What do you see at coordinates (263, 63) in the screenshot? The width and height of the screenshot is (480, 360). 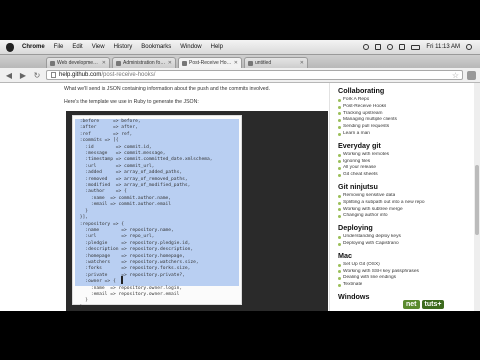 I see `tab-title: untitled` at bounding box center [263, 63].